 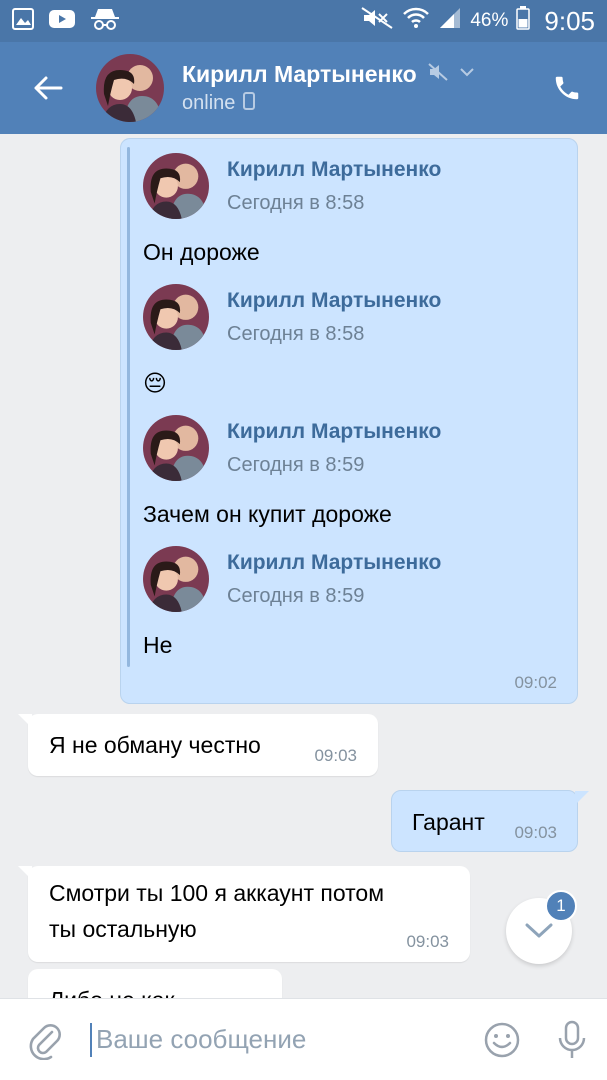 What do you see at coordinates (278, 1039) in the screenshot?
I see `message-input` at bounding box center [278, 1039].